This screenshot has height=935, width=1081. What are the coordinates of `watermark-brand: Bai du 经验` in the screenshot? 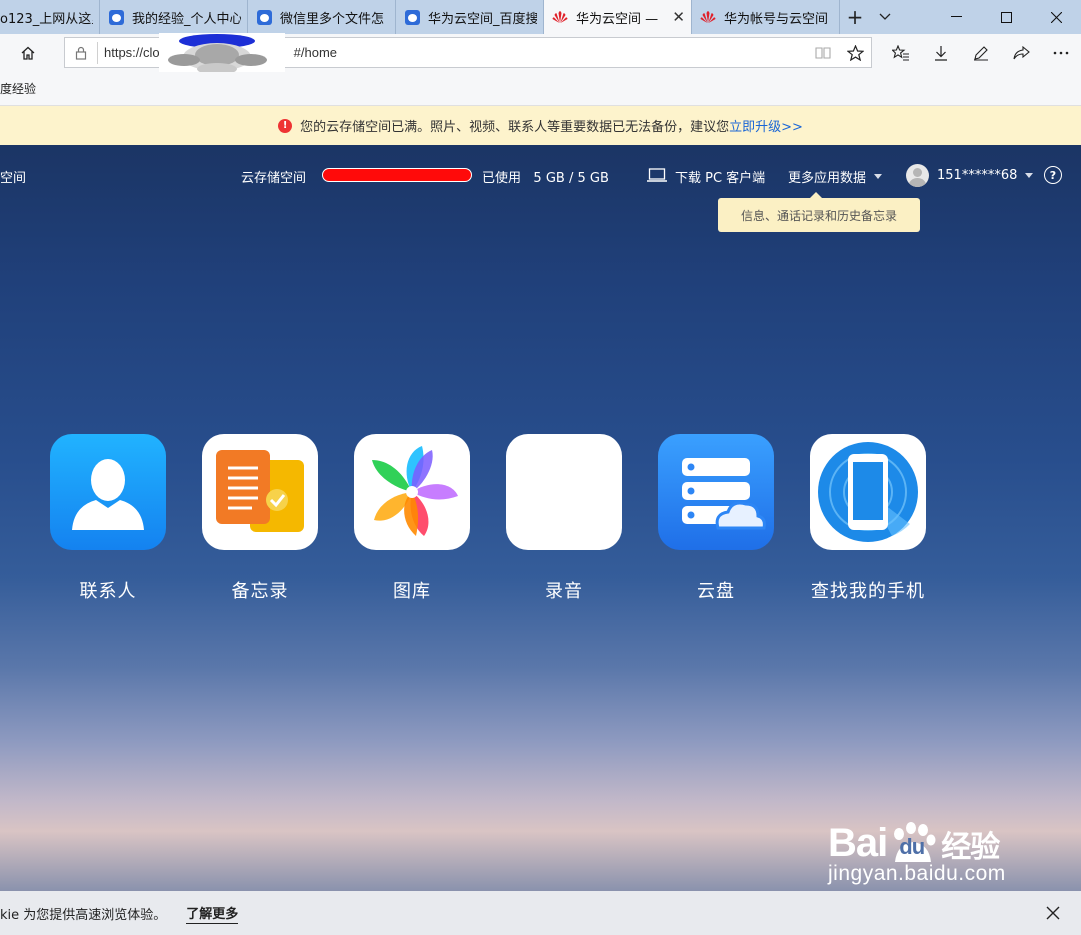 It's located at (928, 843).